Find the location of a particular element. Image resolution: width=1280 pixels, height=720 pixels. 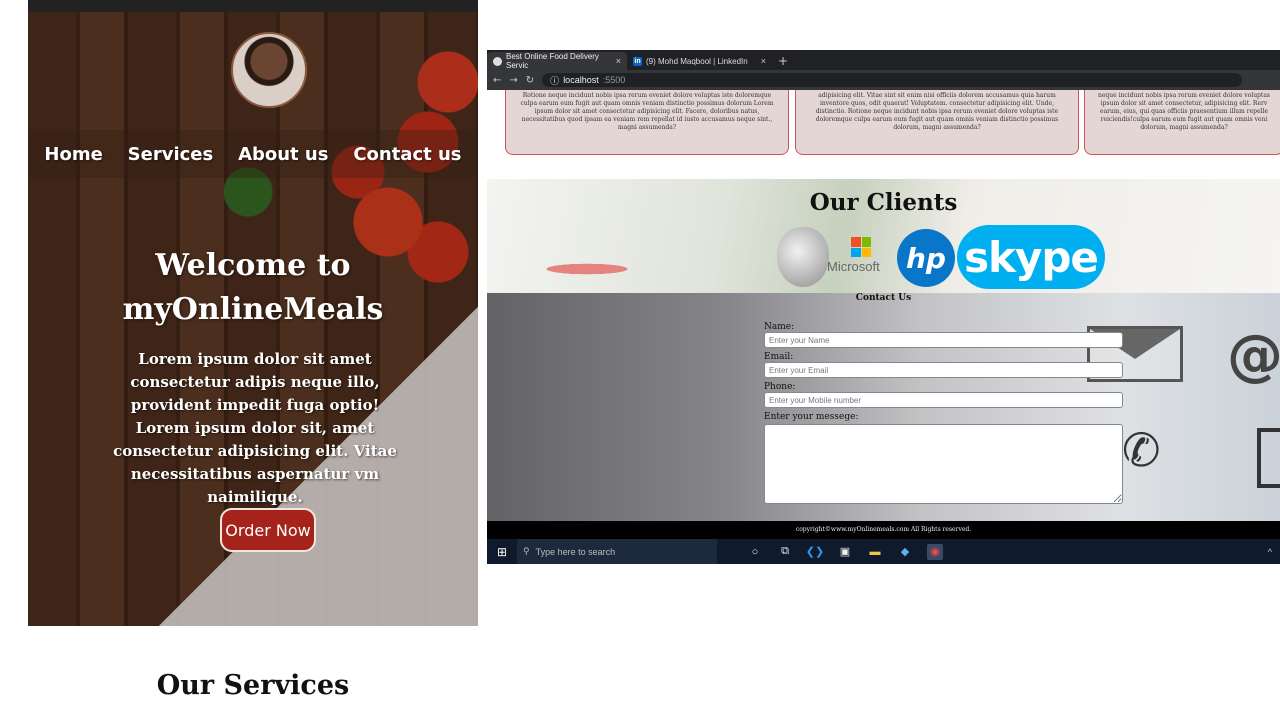

vscode-icon: ❮❯ is located at coordinates (815, 552).